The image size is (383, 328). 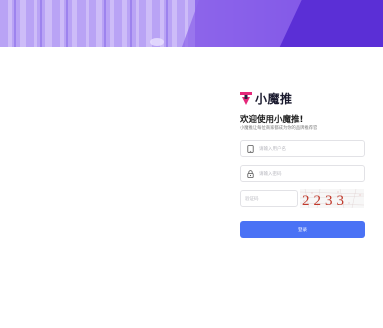 I want to click on captcha-field: 验证码, so click(x=269, y=198).